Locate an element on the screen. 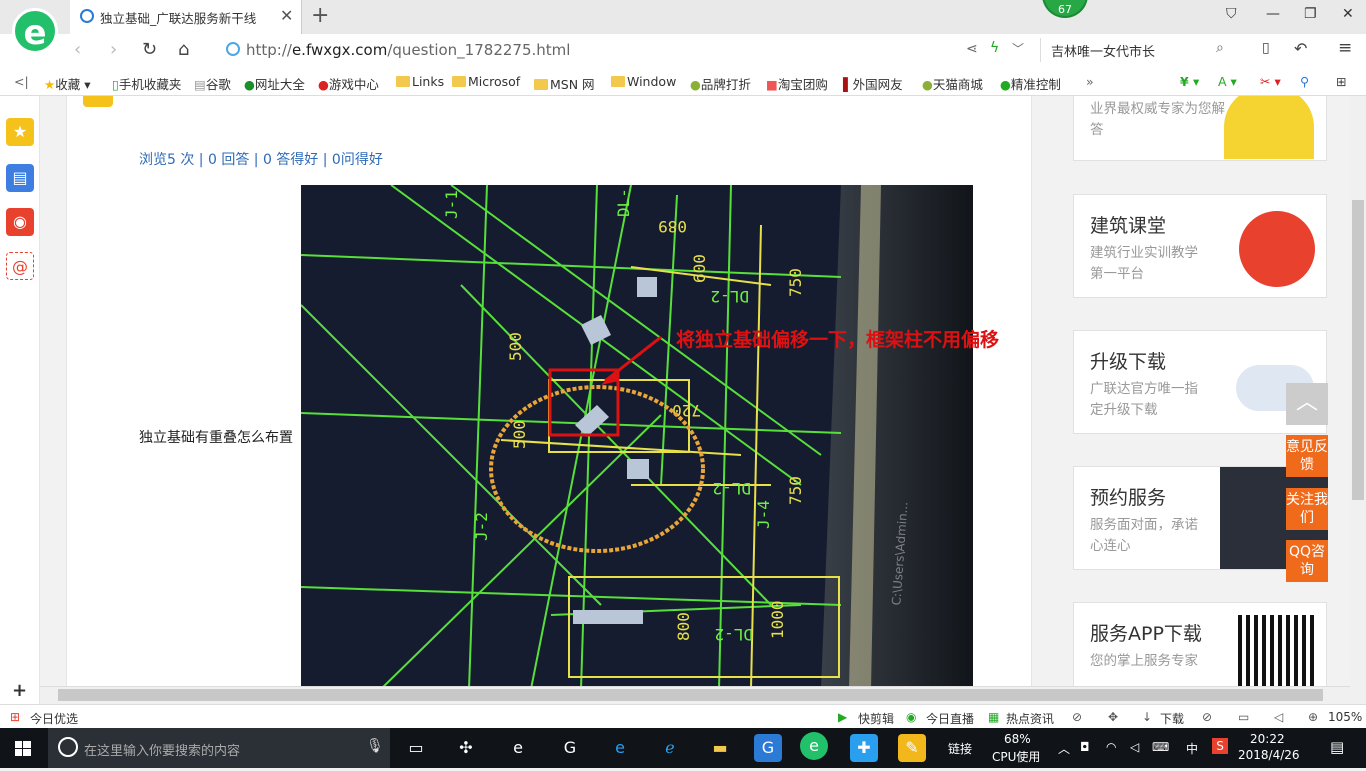  fav-item: ▤谷歌 is located at coordinates (212, 83).